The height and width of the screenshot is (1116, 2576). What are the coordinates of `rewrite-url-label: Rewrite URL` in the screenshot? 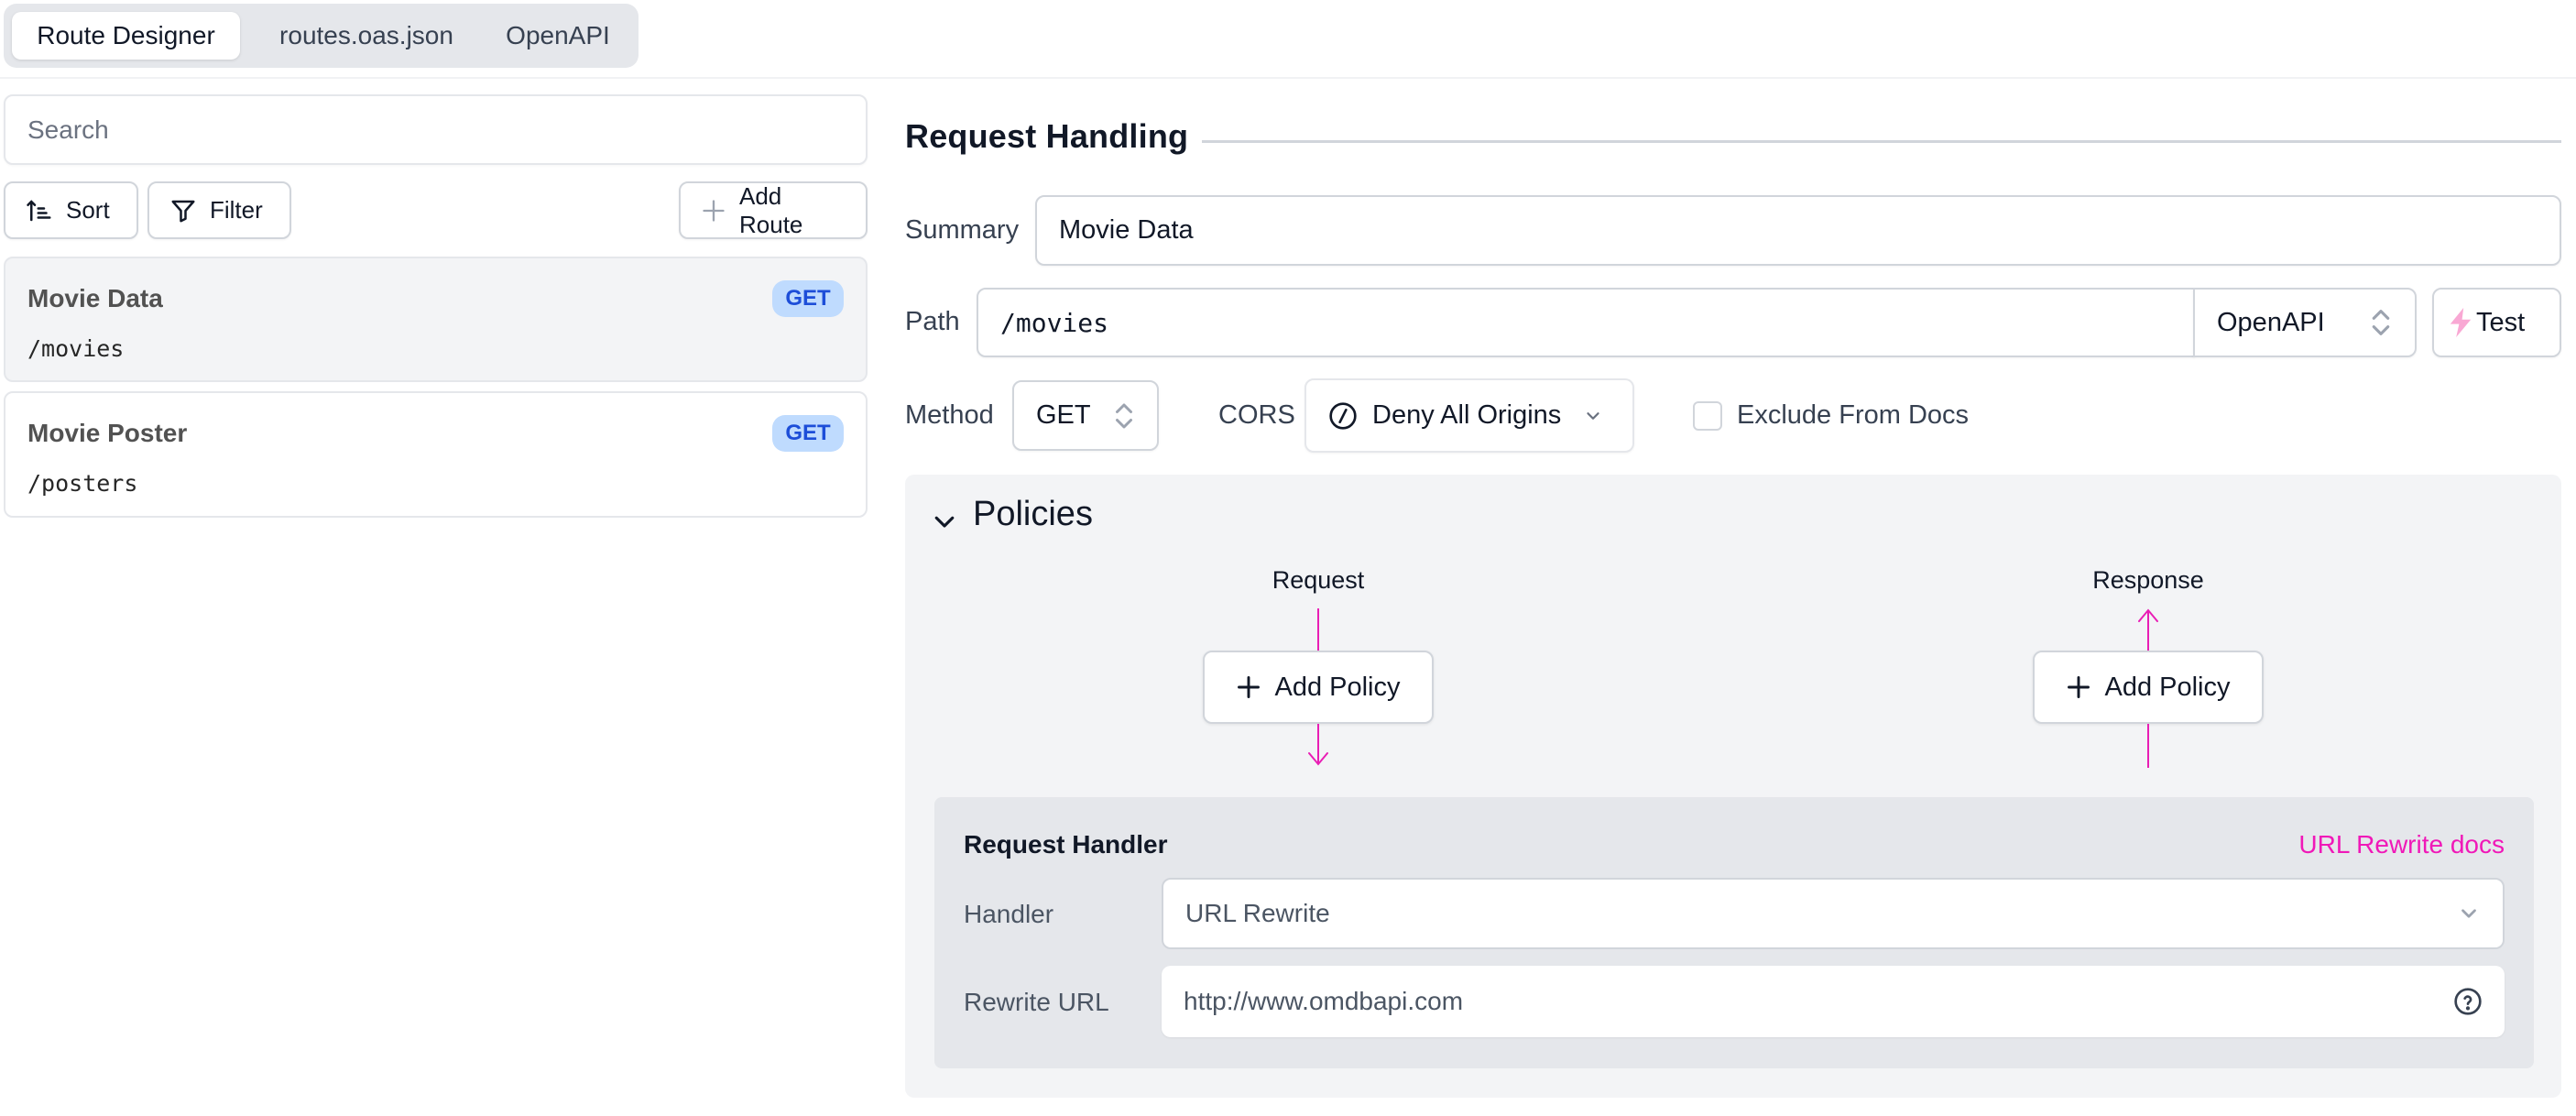 It's located at (1036, 1002).